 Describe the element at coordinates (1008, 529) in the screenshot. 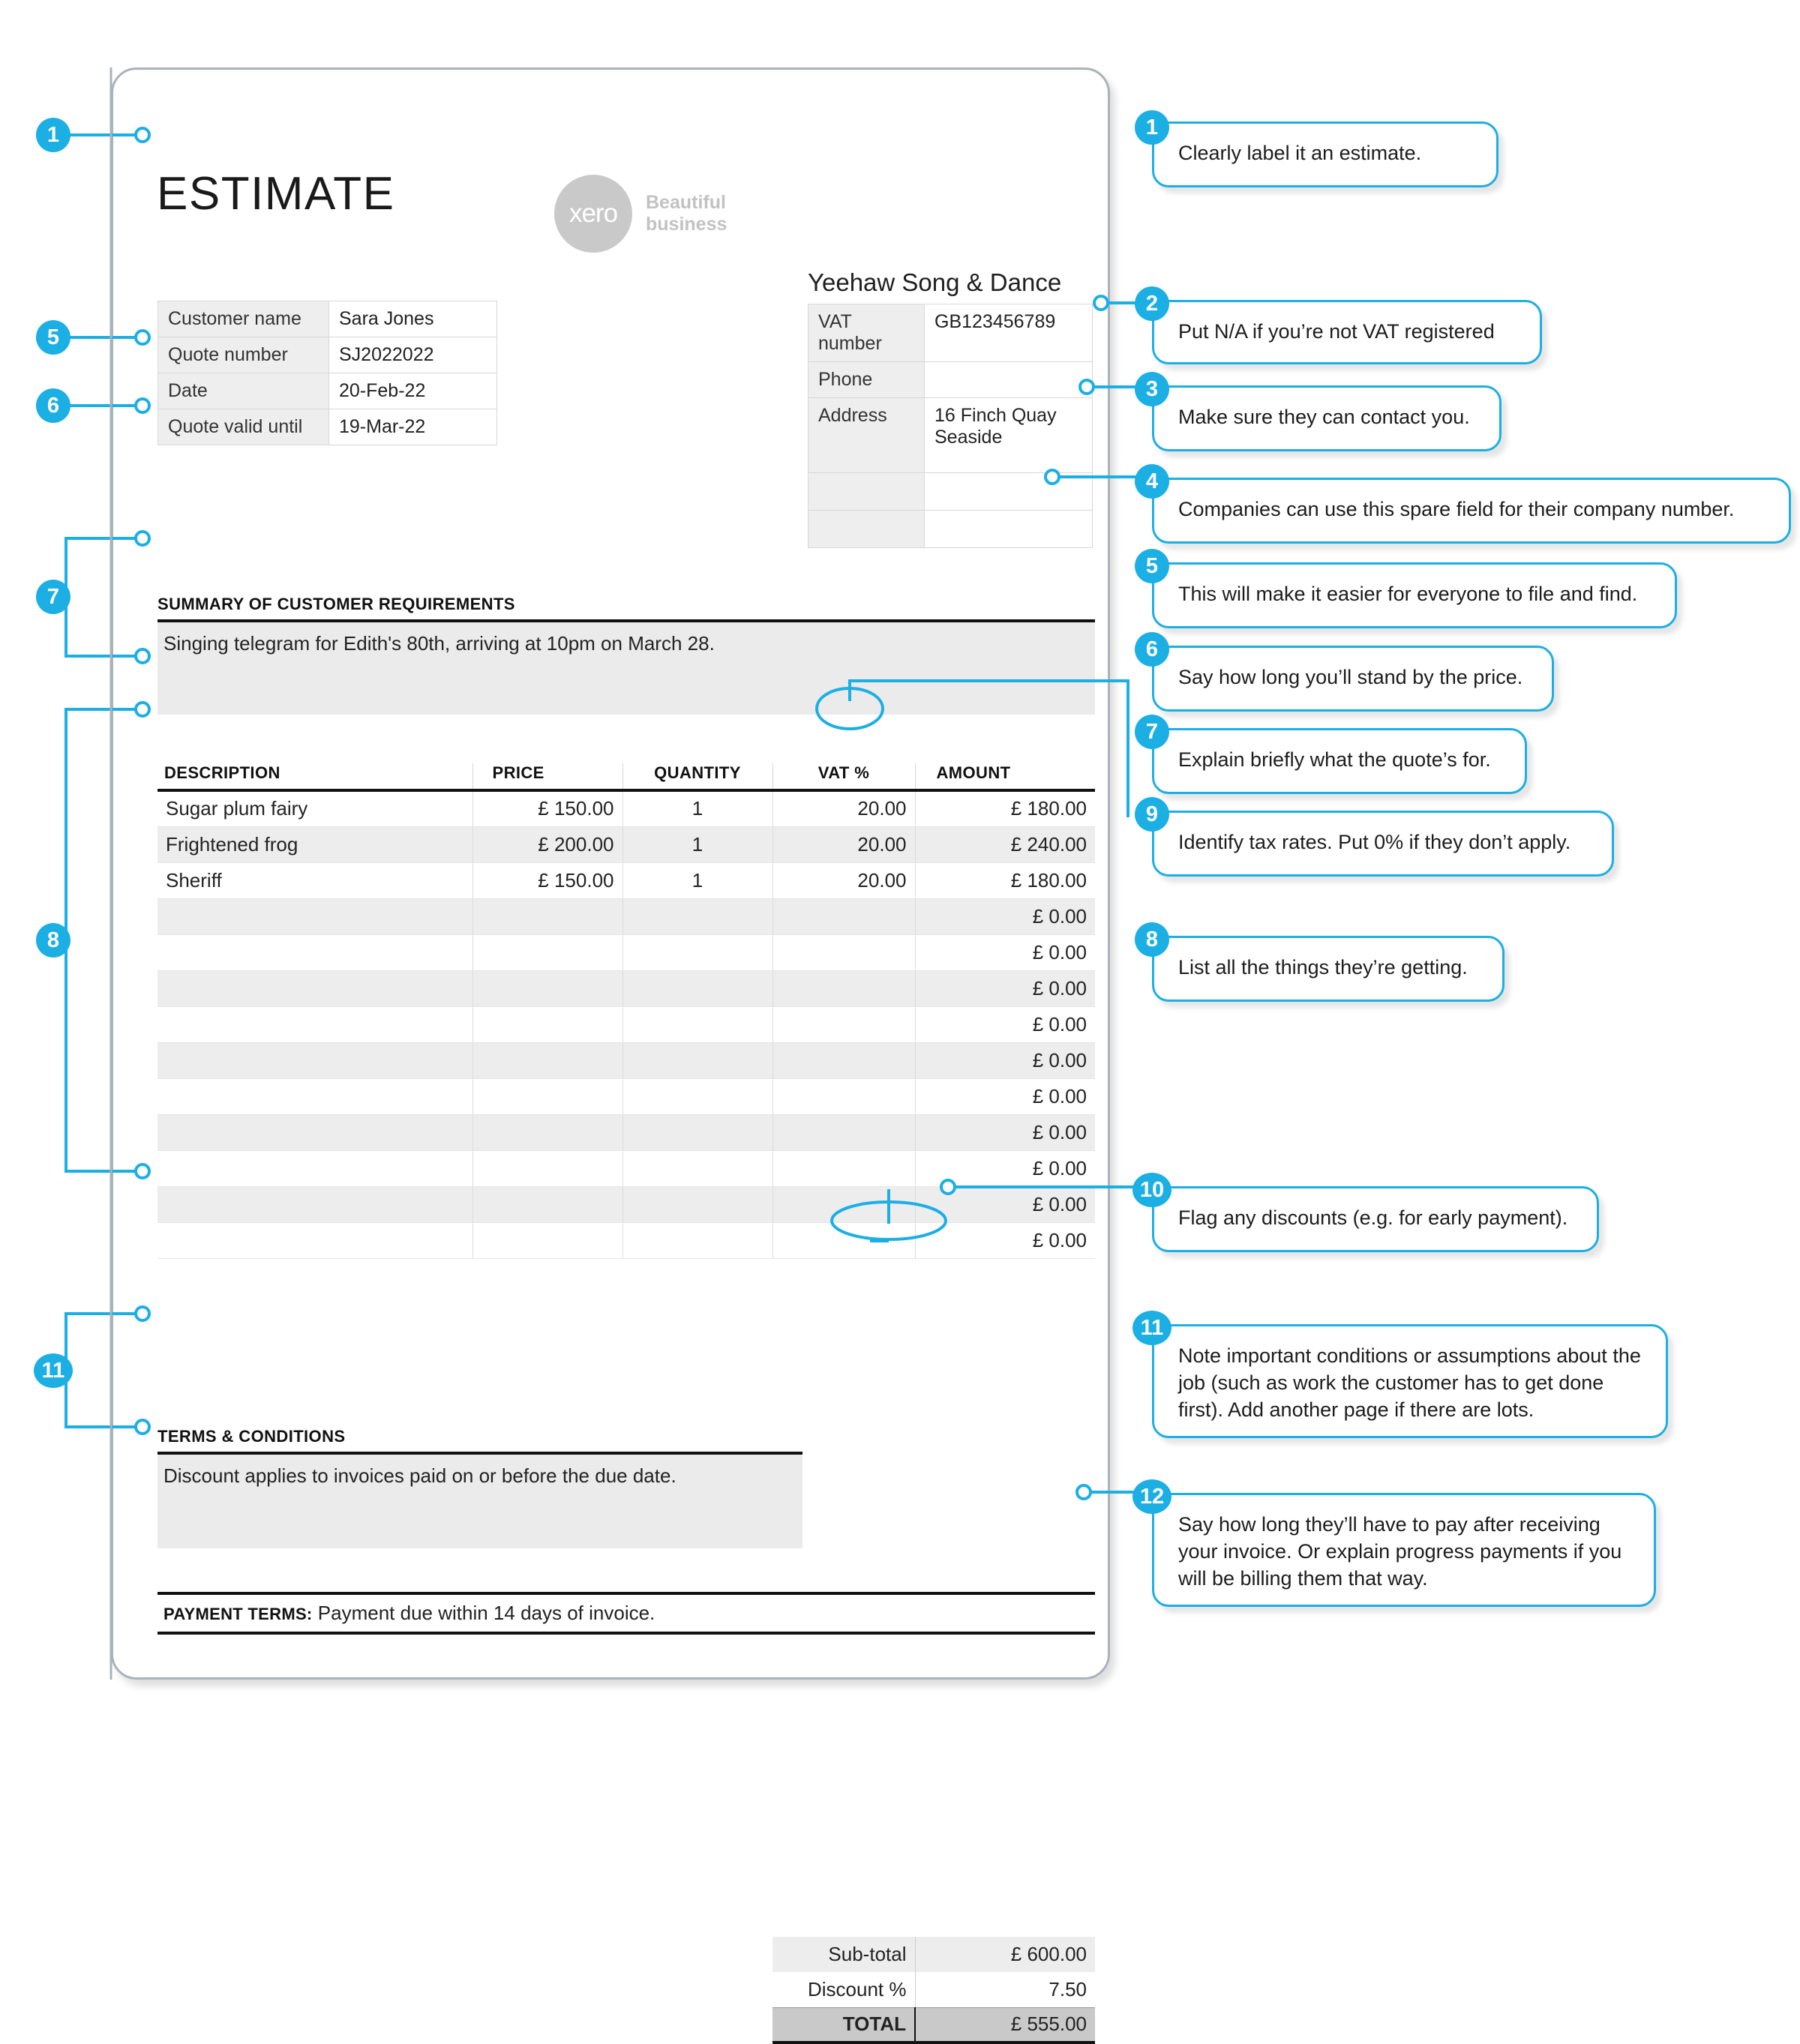

I see `spare-field-2-value` at that location.